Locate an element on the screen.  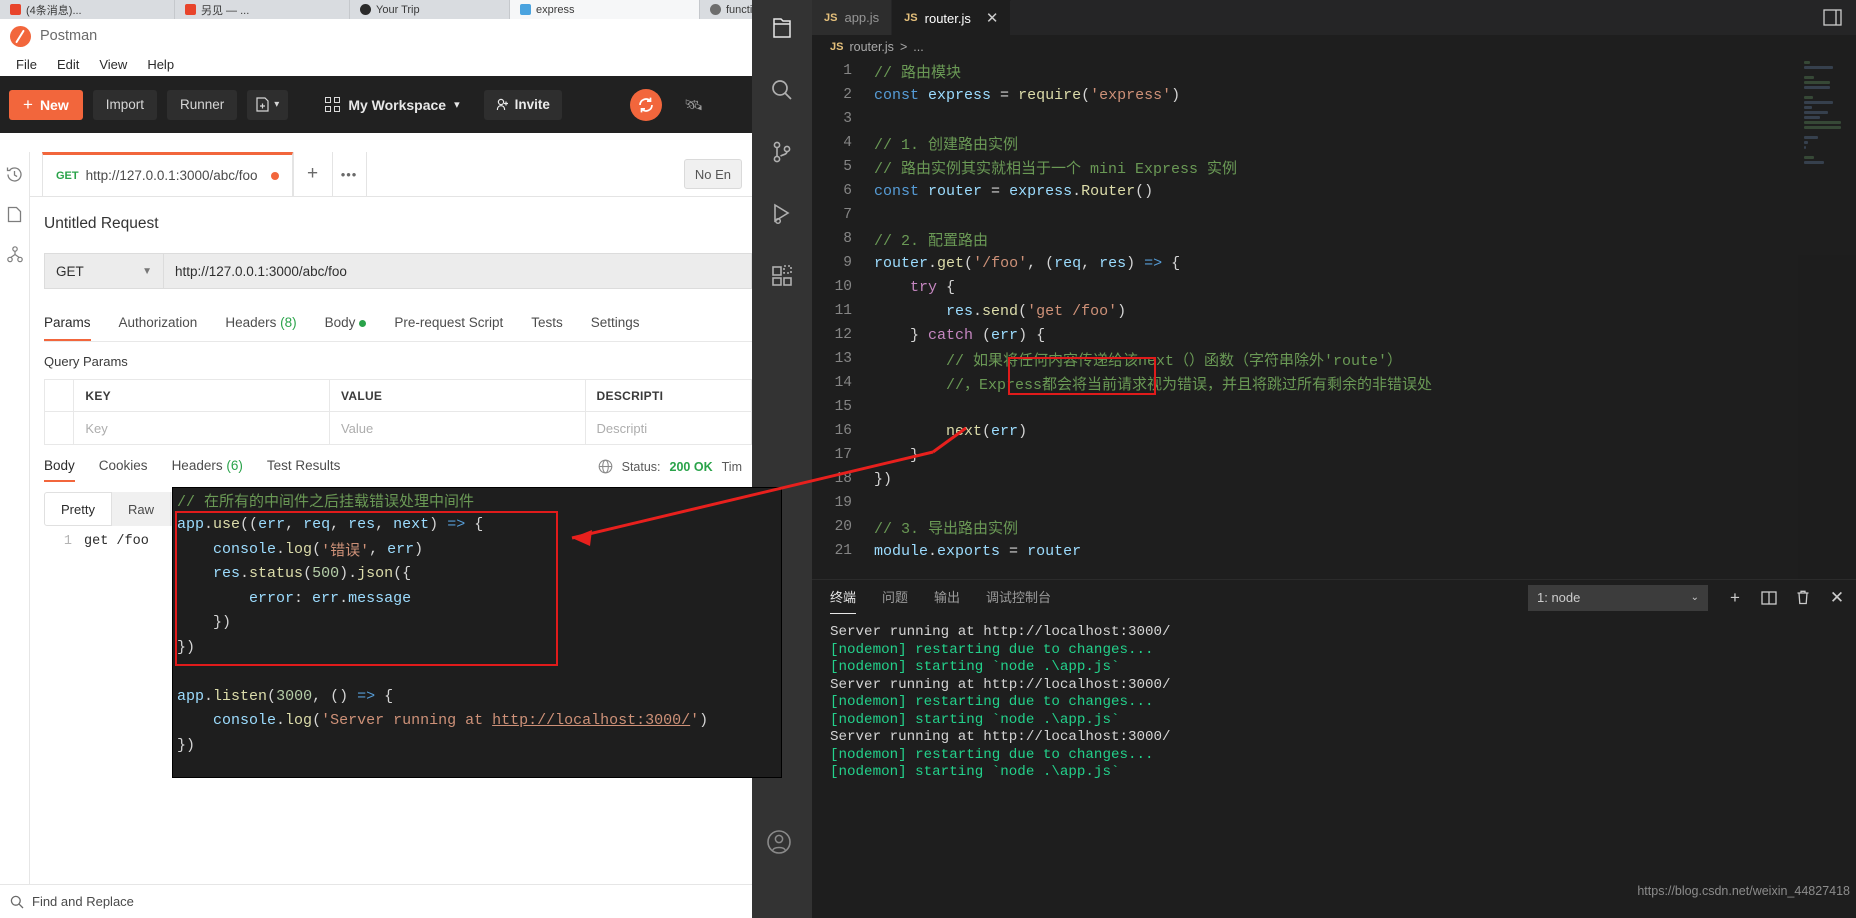
close-icon: ✕ is located at coordinates (992, 18).